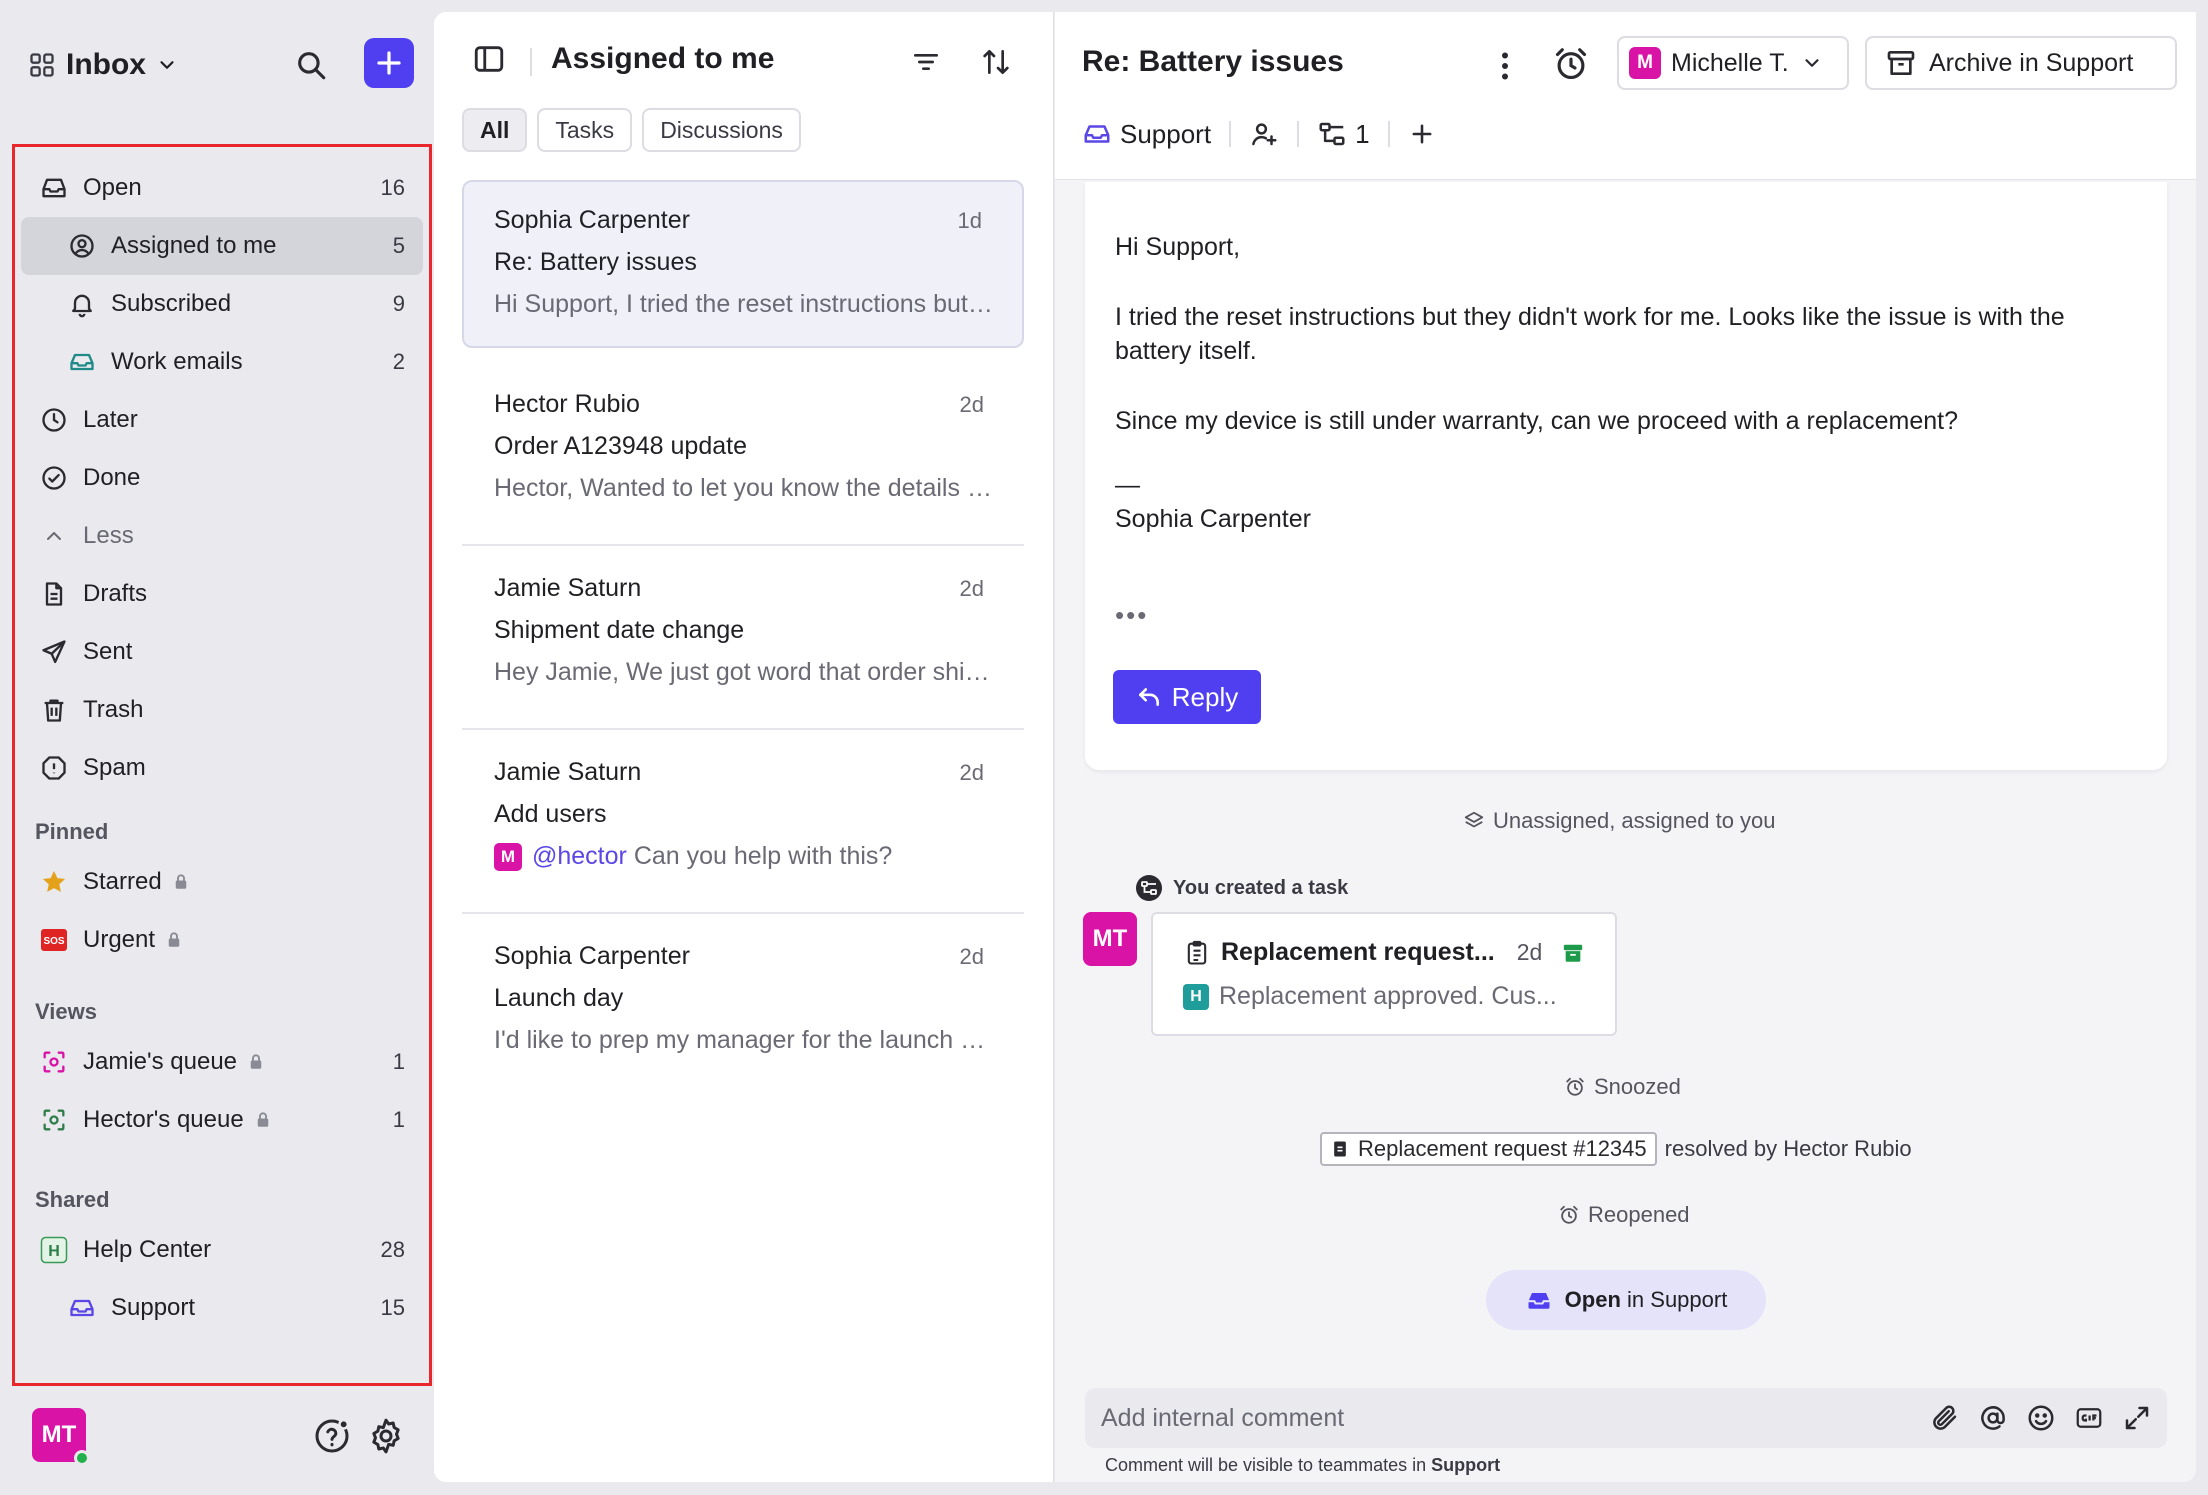 This screenshot has width=2208, height=1495. I want to click on clipboard-icon, so click(1340, 1149).